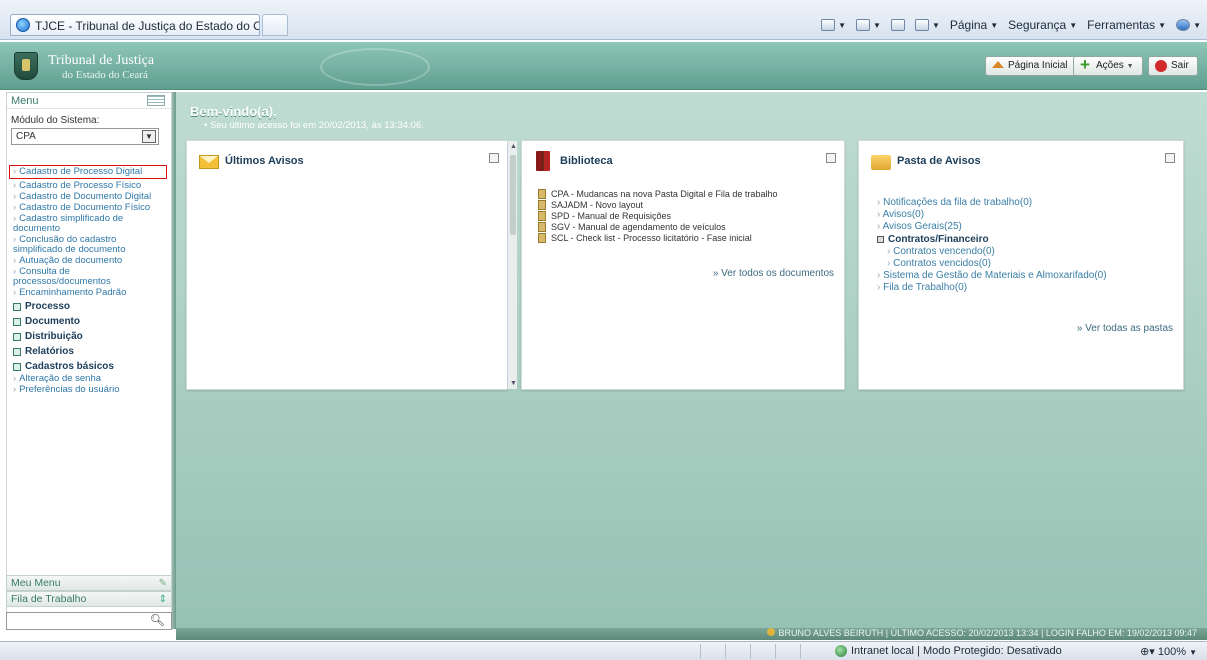  I want to click on ie-icon, so click(23, 25).